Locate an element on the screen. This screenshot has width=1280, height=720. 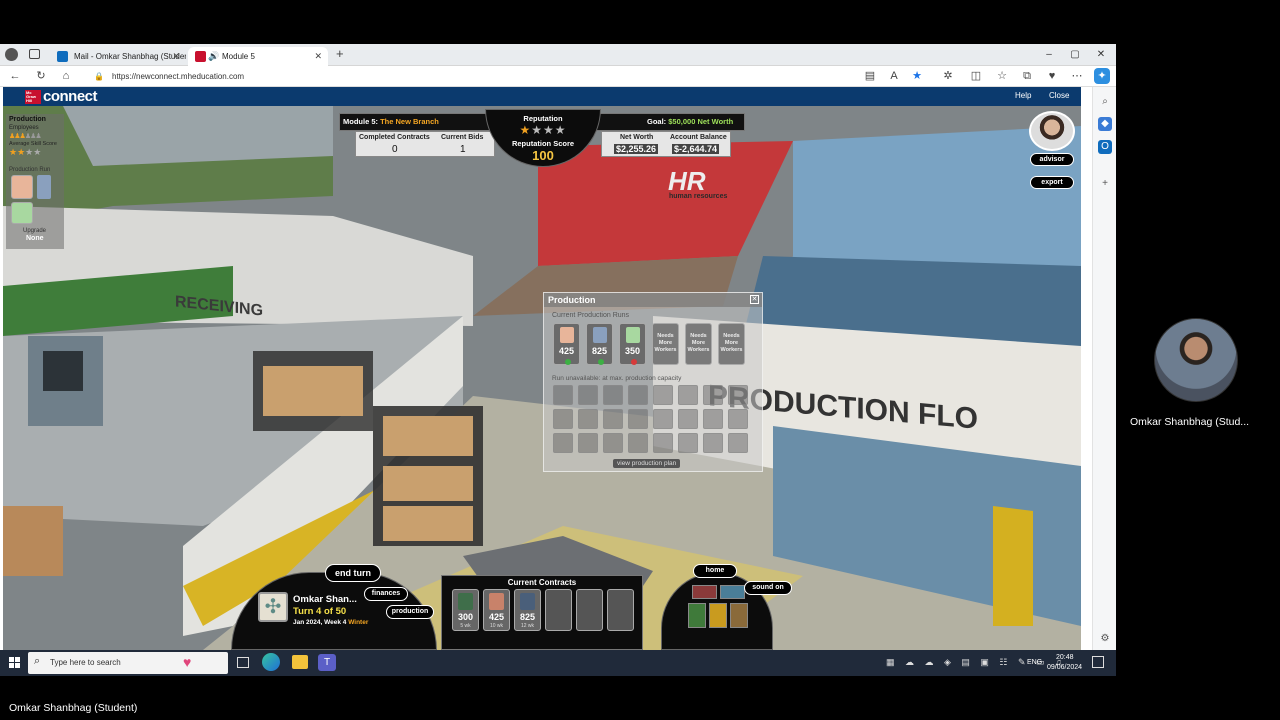
notification-icon is located at coordinates (1098, 662).